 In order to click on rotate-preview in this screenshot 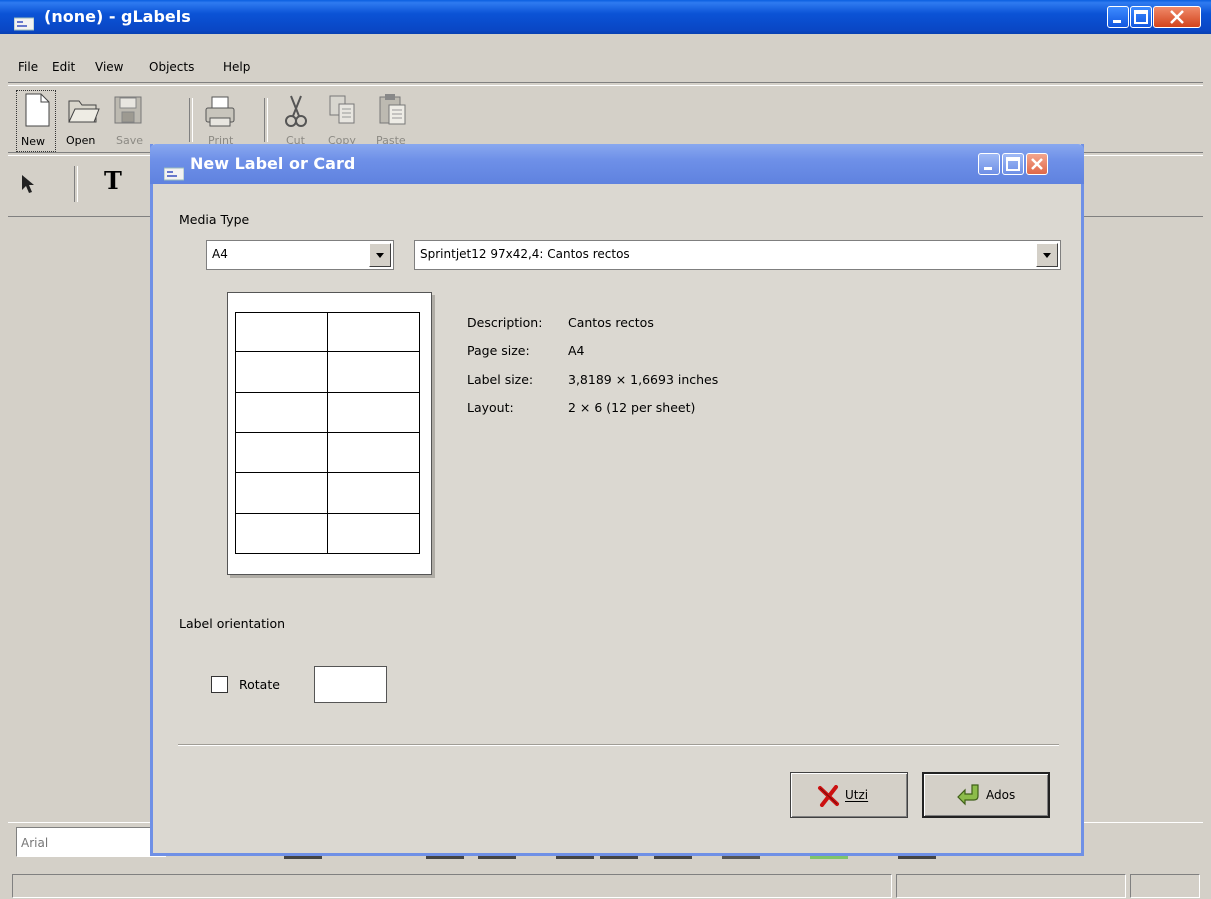, I will do `click(350, 684)`.